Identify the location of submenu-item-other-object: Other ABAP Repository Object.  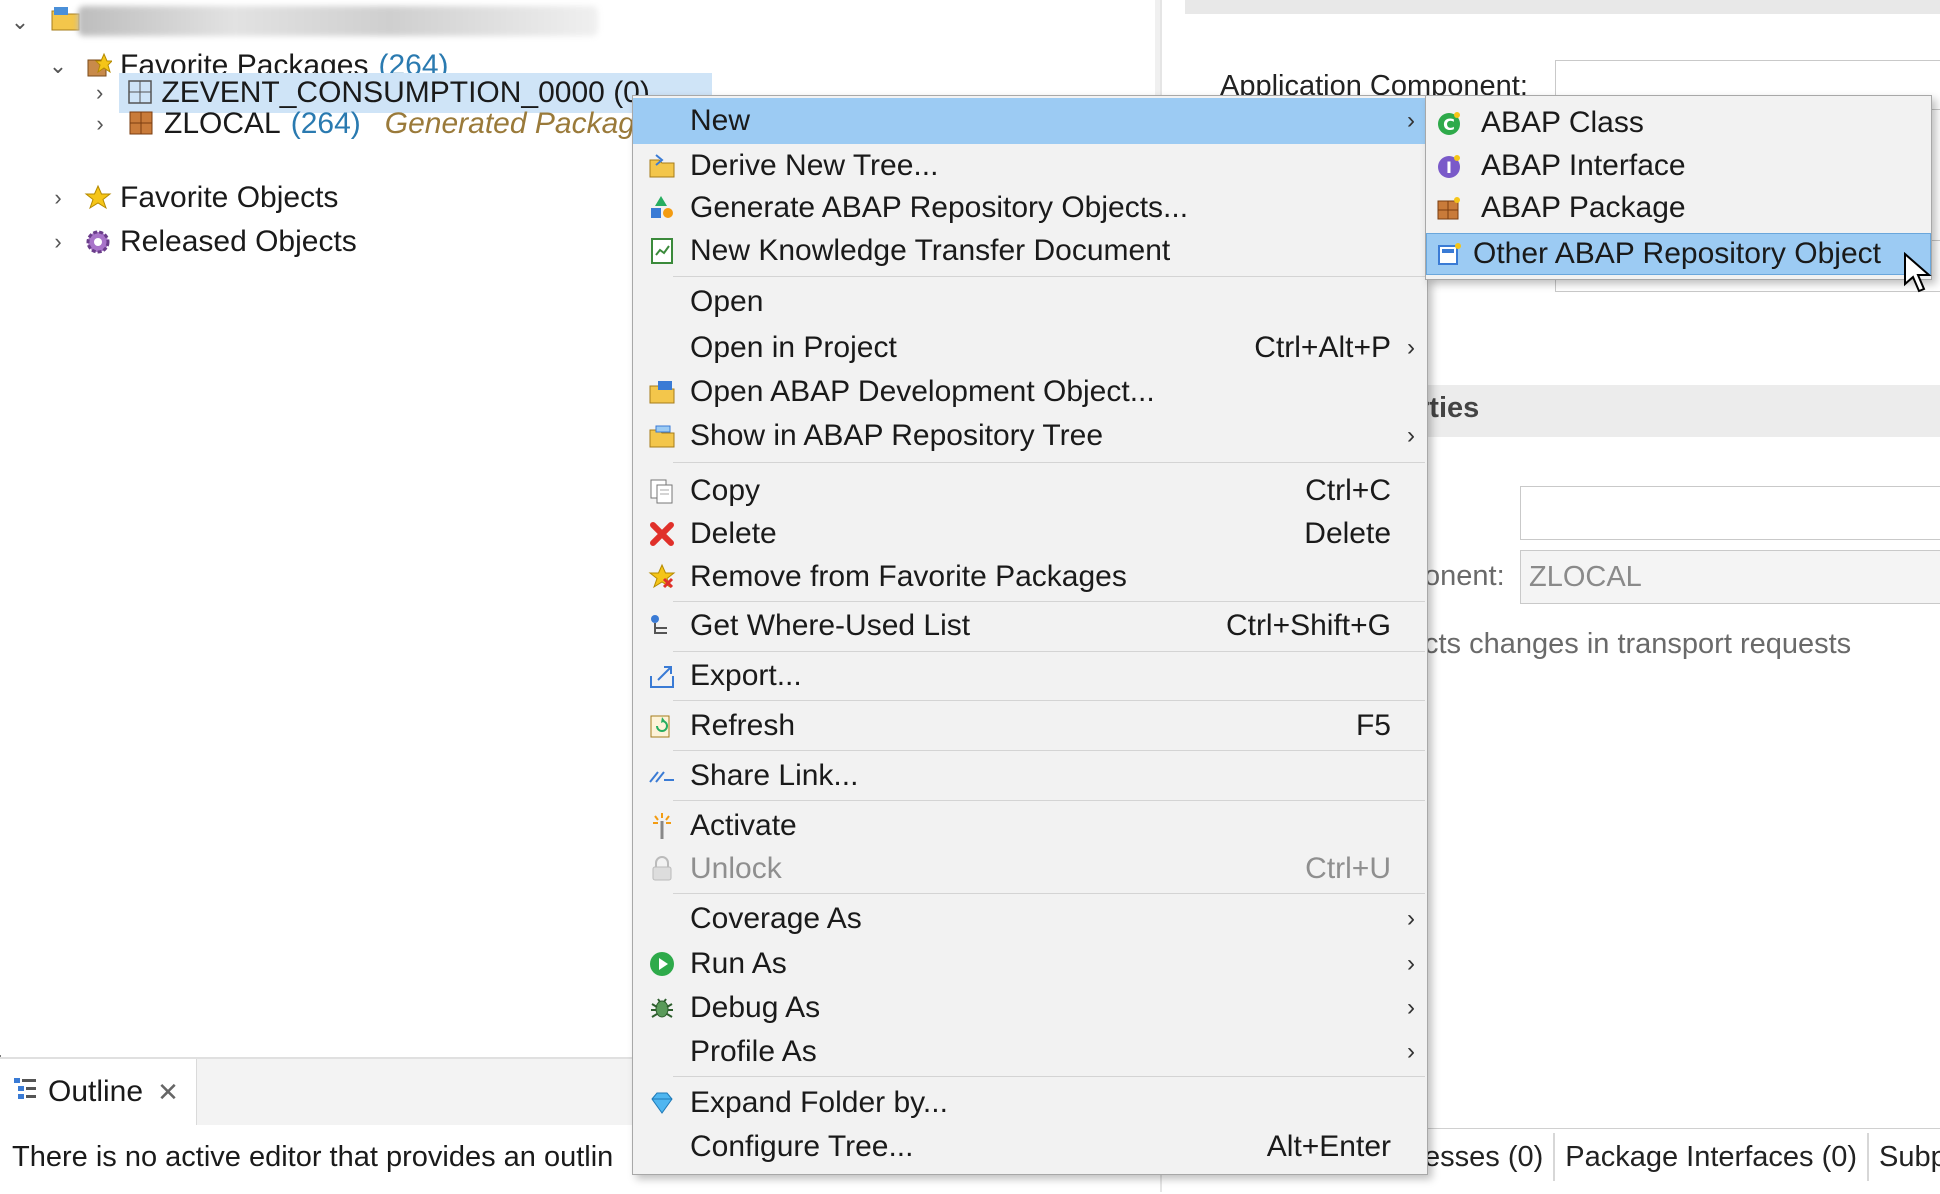
(1678, 254).